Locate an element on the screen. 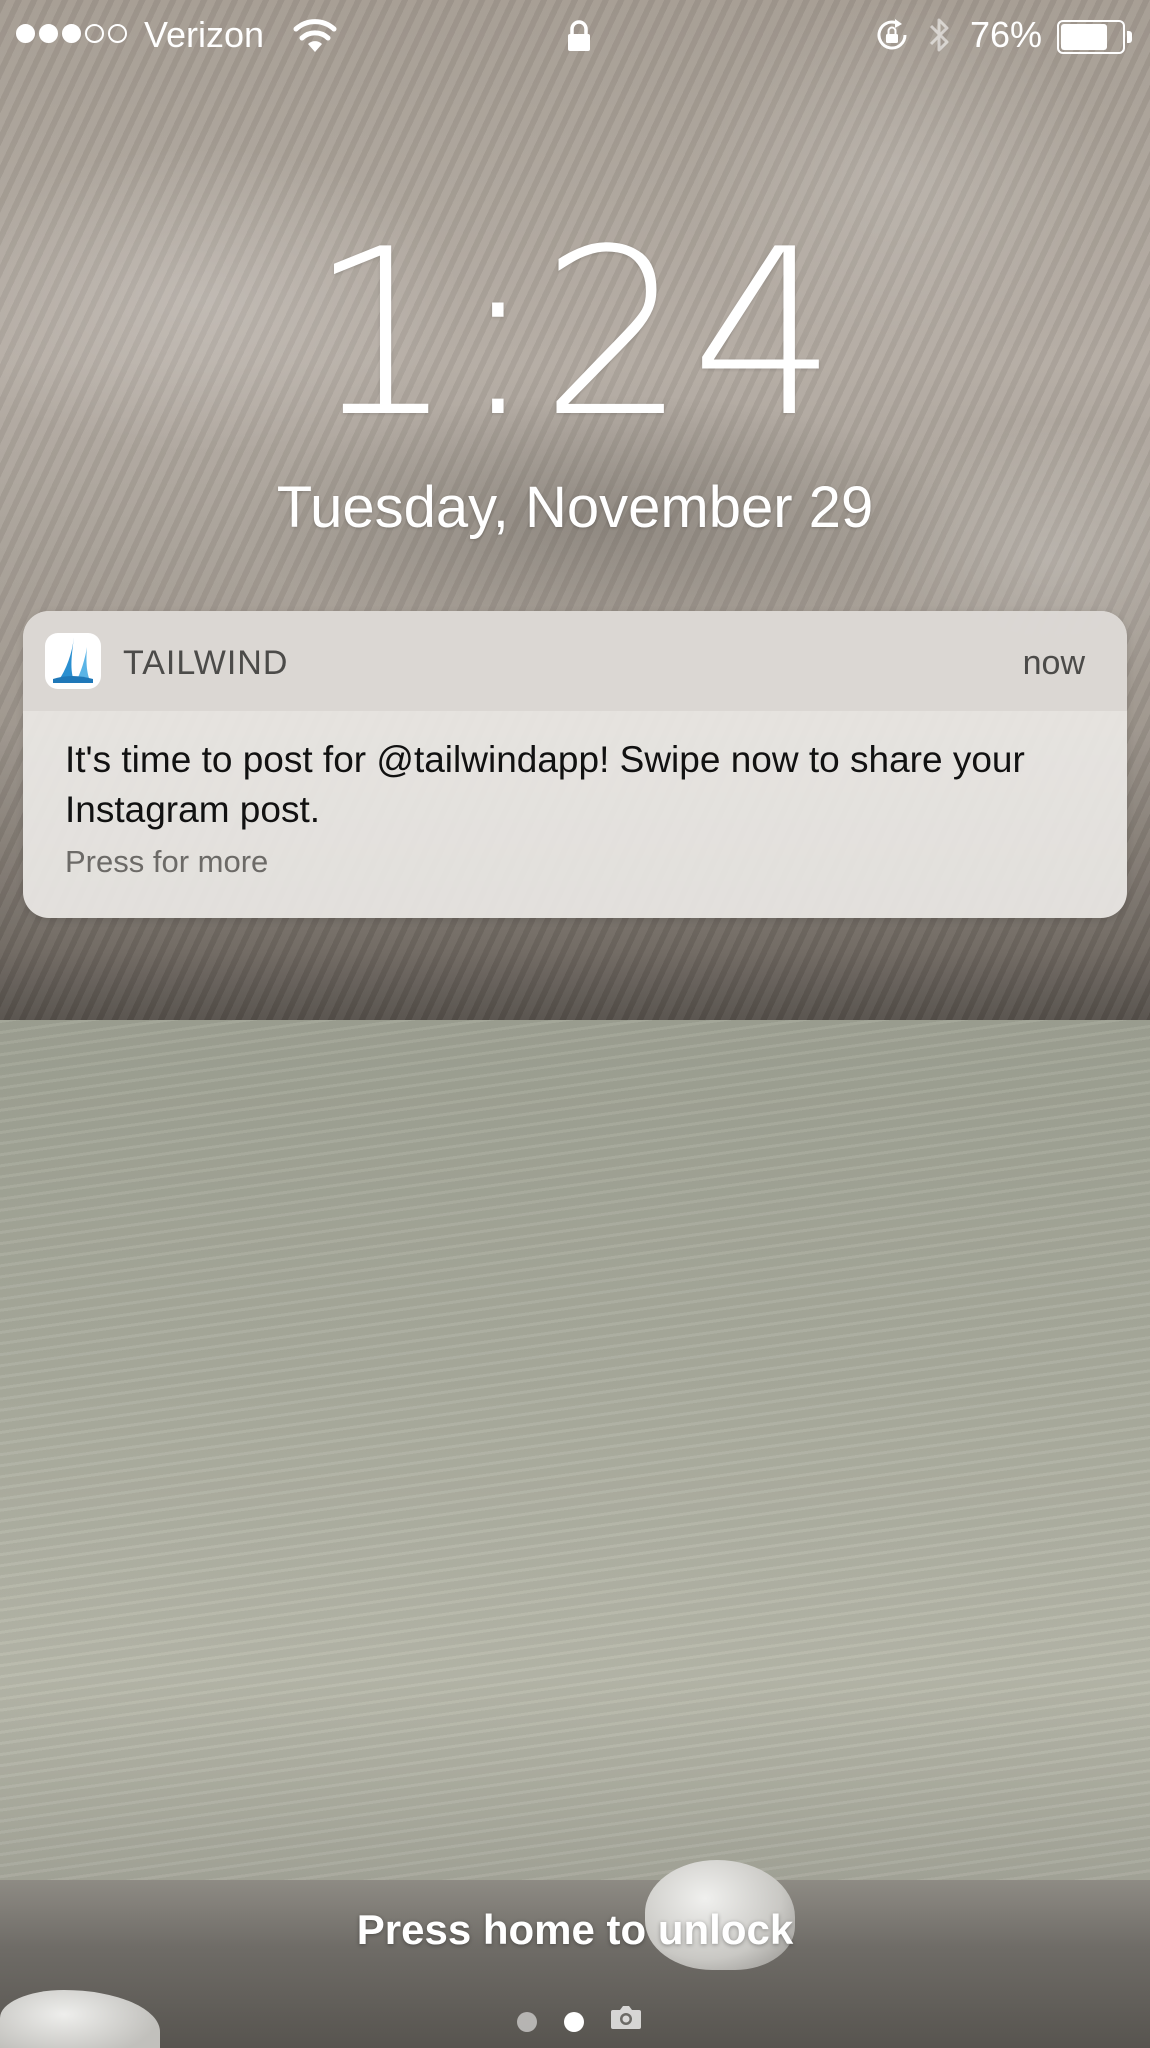 The height and width of the screenshot is (2048, 1150). wifi-icon is located at coordinates (315, 35).